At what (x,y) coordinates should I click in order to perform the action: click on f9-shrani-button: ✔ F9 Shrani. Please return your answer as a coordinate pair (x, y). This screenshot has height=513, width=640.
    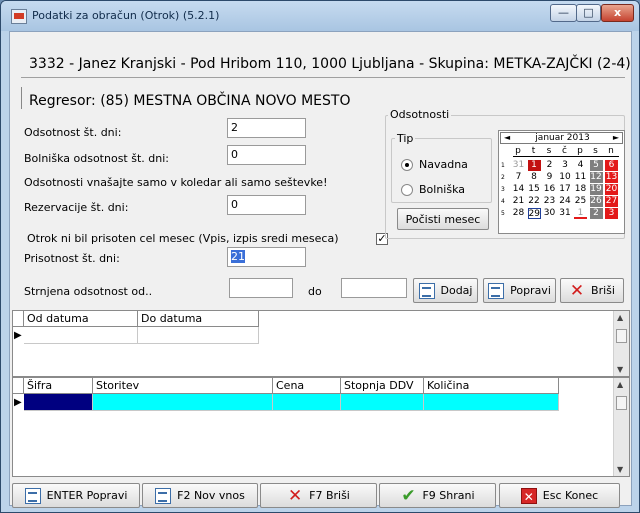
    Looking at the image, I should click on (437, 495).